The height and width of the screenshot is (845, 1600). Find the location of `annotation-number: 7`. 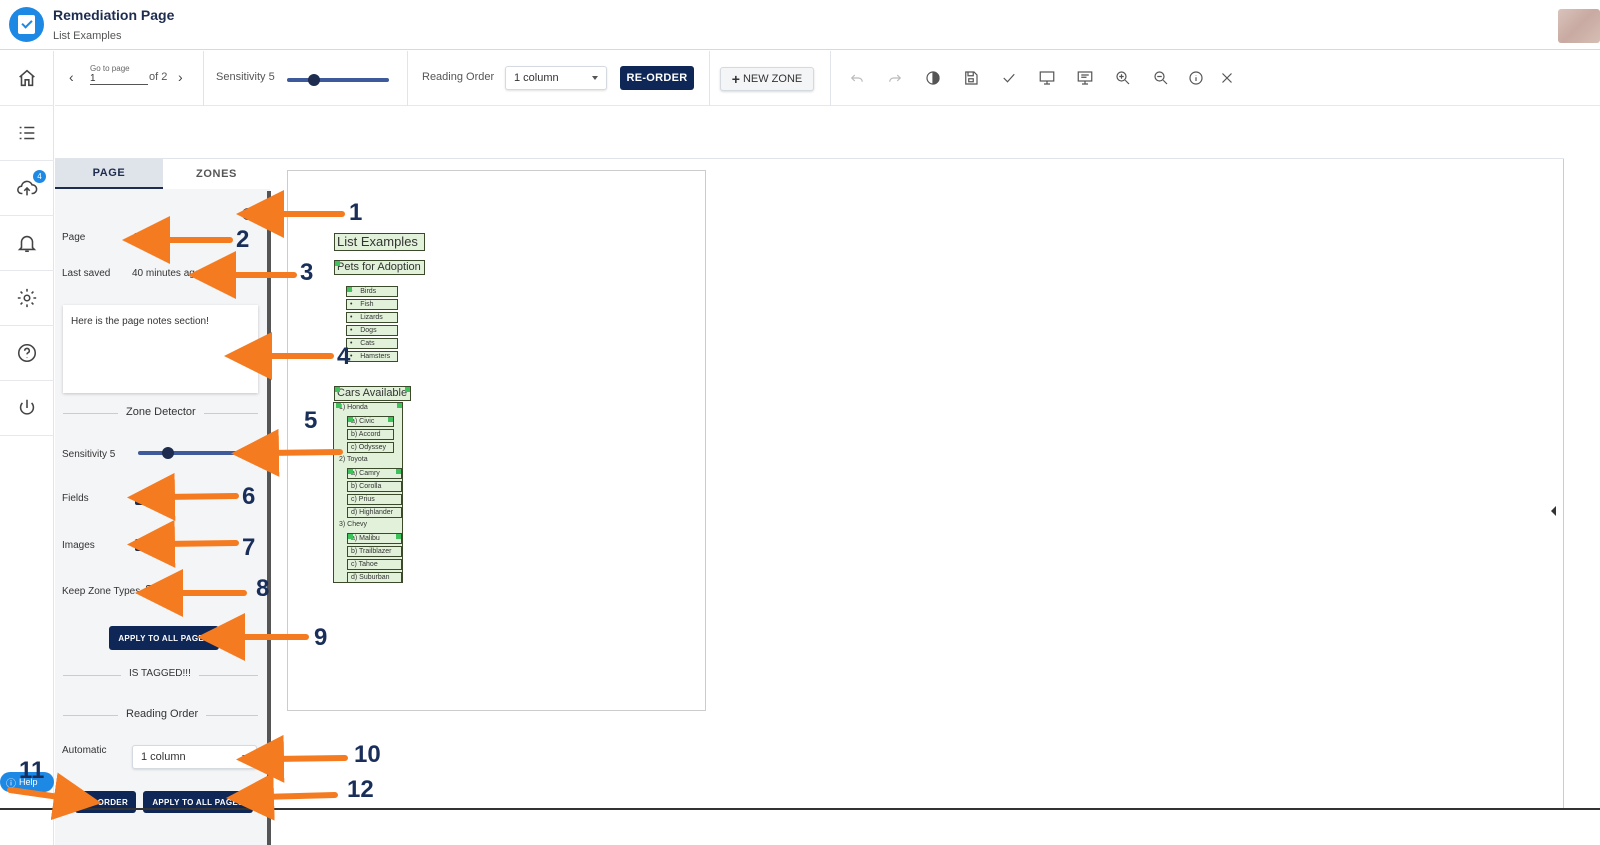

annotation-number: 7 is located at coordinates (249, 547).